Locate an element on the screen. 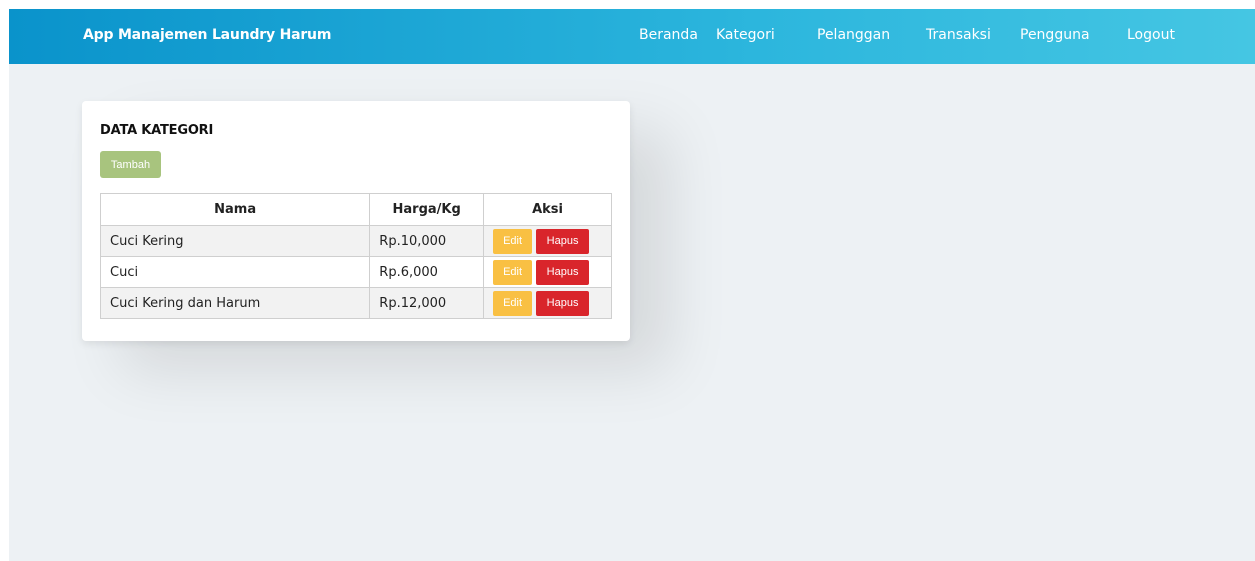 This screenshot has width=1255, height=561. add-category-button: Tambah is located at coordinates (130, 164).